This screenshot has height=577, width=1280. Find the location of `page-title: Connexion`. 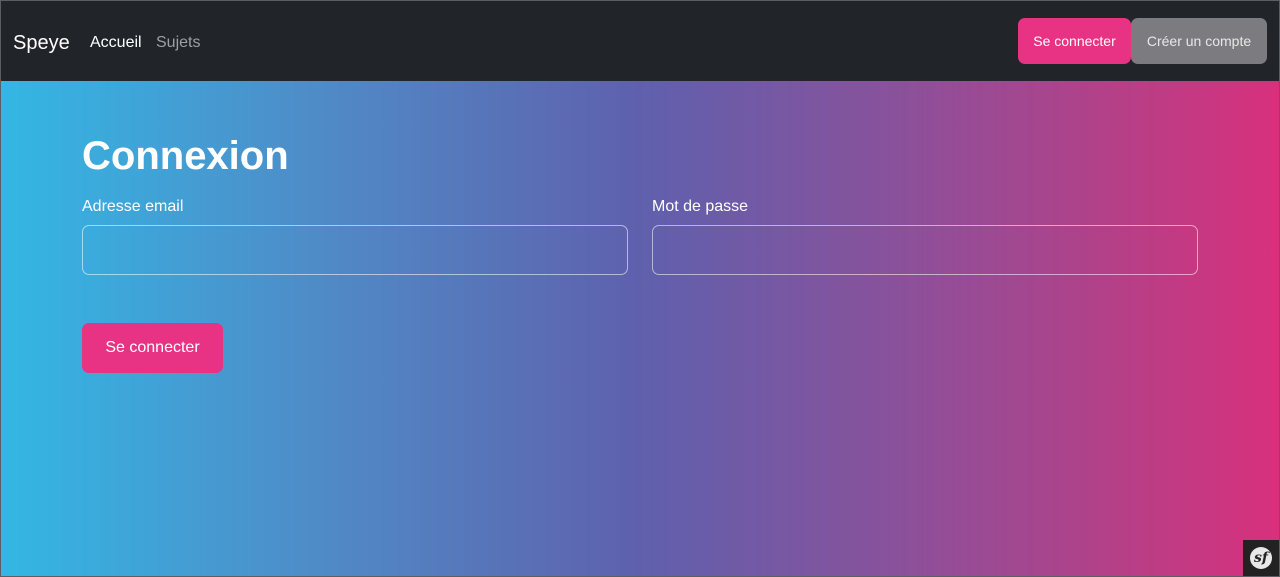

page-title: Connexion is located at coordinates (185, 156).